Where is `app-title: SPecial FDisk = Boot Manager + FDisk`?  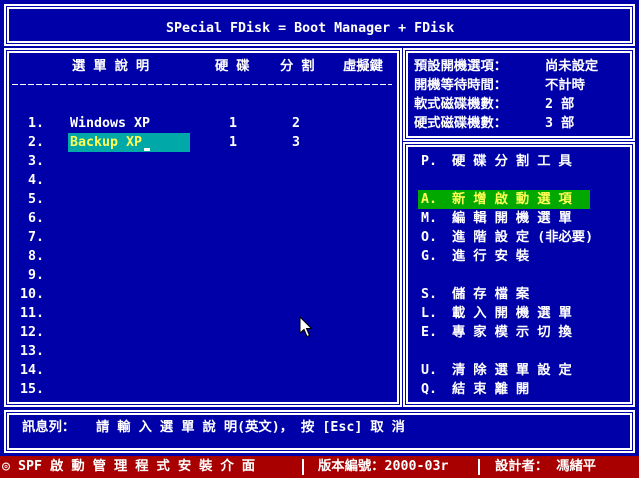 app-title: SPecial FDisk = Boot Manager + FDisk is located at coordinates (310, 28).